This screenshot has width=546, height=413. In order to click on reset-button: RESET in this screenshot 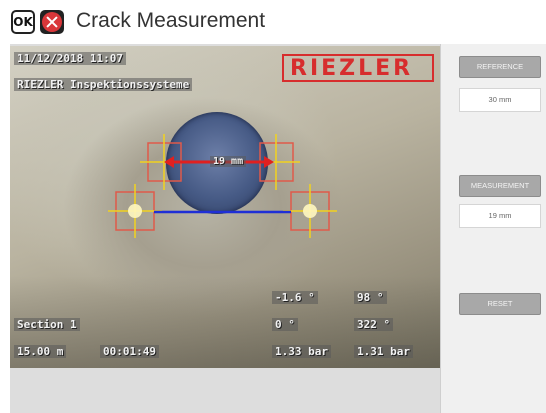, I will do `click(500, 304)`.